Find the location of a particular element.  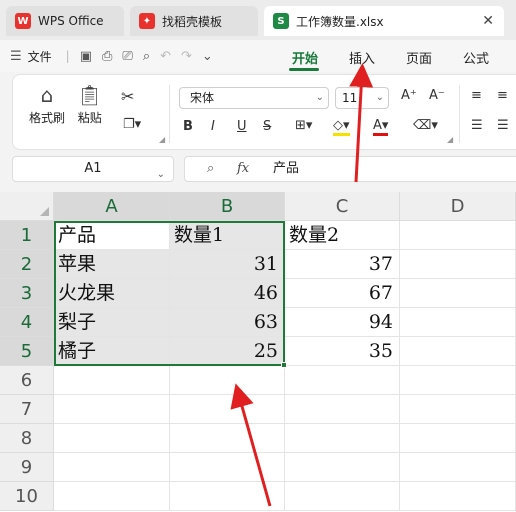

cell-b2: 31 is located at coordinates (227, 264).